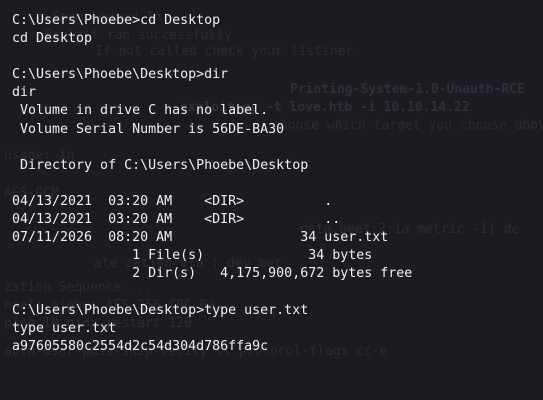 The width and height of the screenshot is (543, 400). I want to click on echo-line: cd Desktop, so click(52, 39).